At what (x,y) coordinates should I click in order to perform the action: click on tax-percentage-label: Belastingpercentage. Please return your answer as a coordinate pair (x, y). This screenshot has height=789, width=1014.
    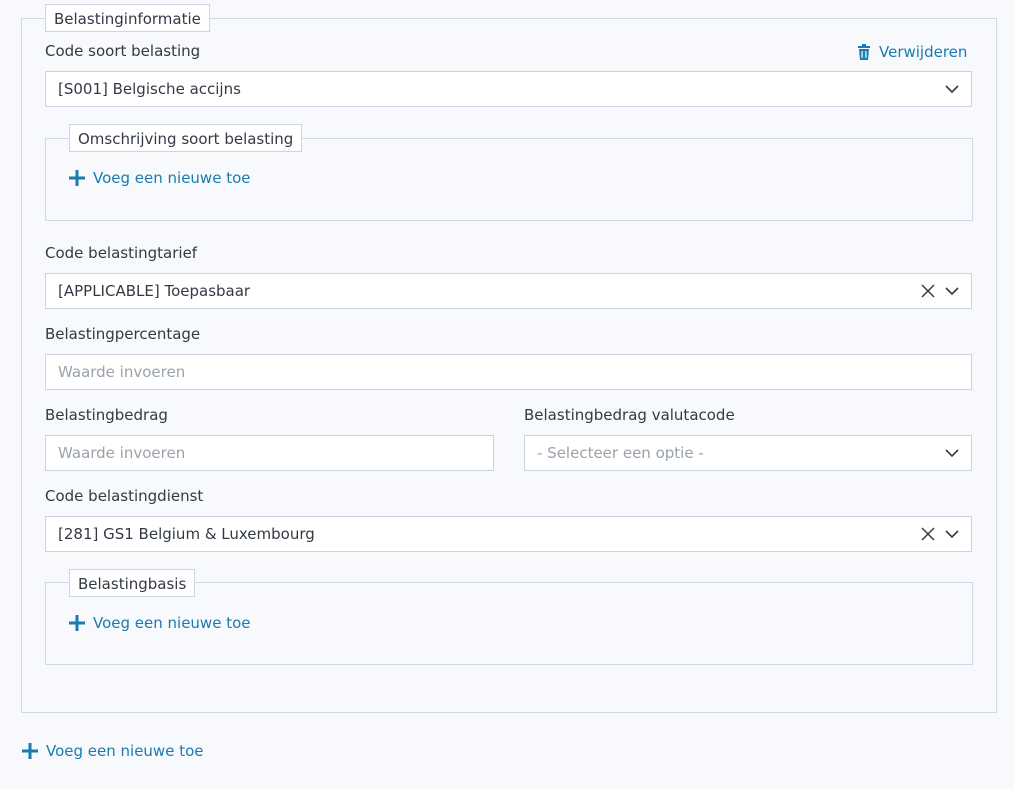
    Looking at the image, I should click on (123, 334).